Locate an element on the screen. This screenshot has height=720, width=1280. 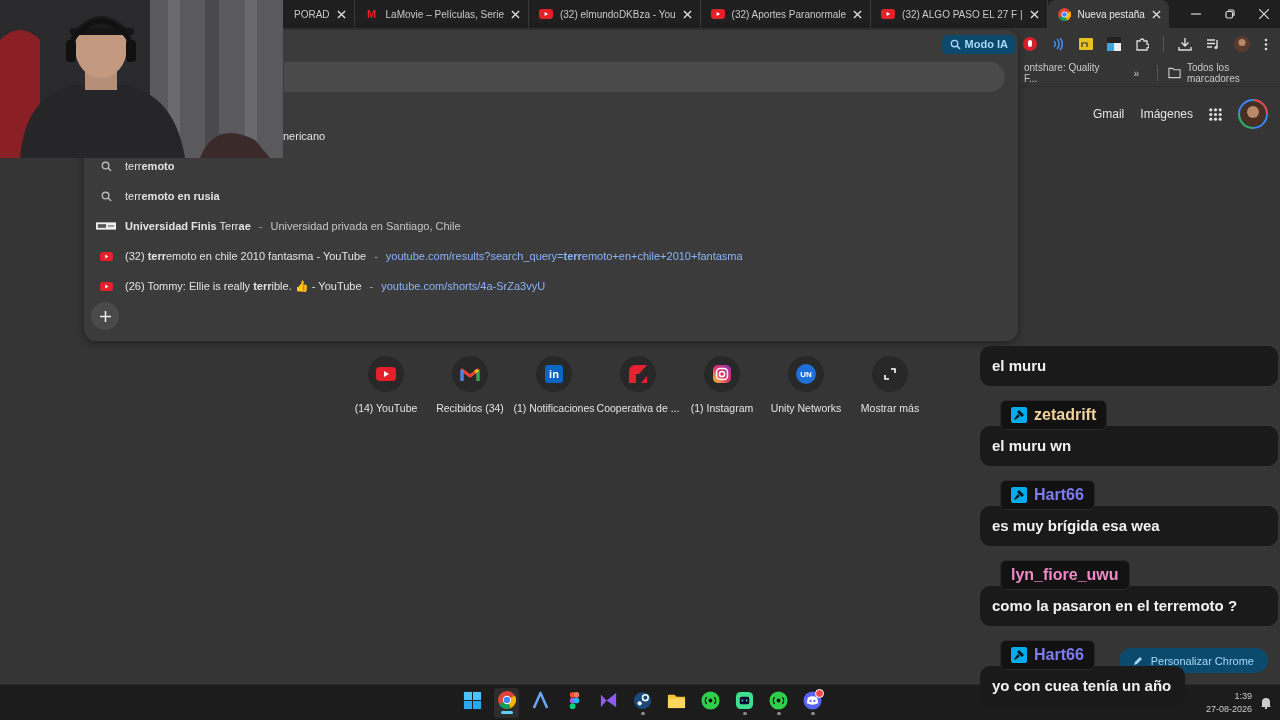
header-link: Gmail is located at coordinates (1108, 114).